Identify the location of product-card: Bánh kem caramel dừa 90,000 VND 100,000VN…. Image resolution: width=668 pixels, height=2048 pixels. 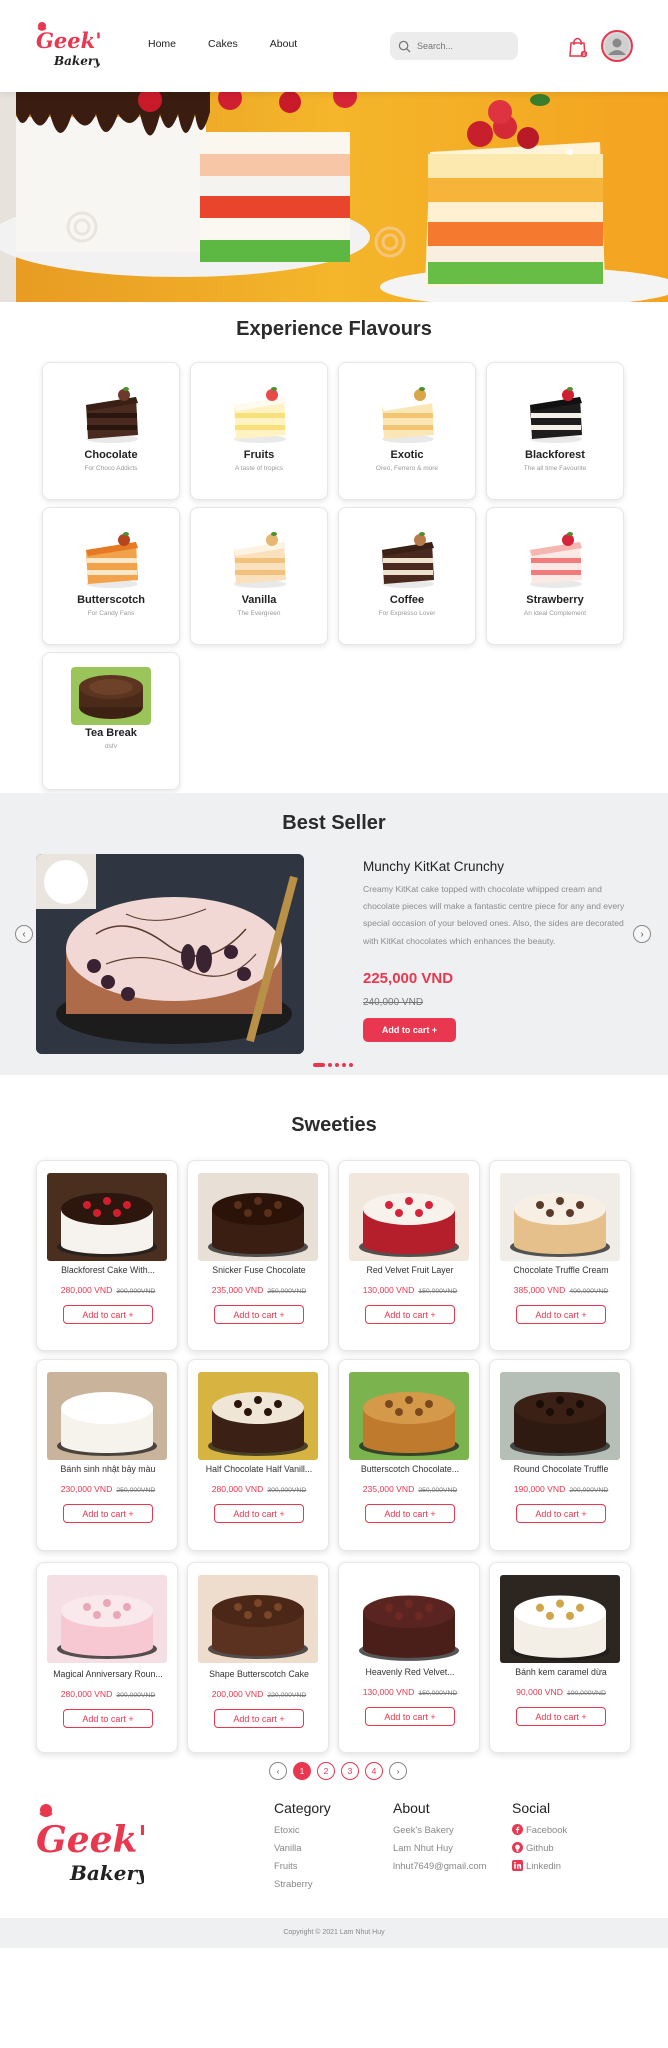
(560, 1657).